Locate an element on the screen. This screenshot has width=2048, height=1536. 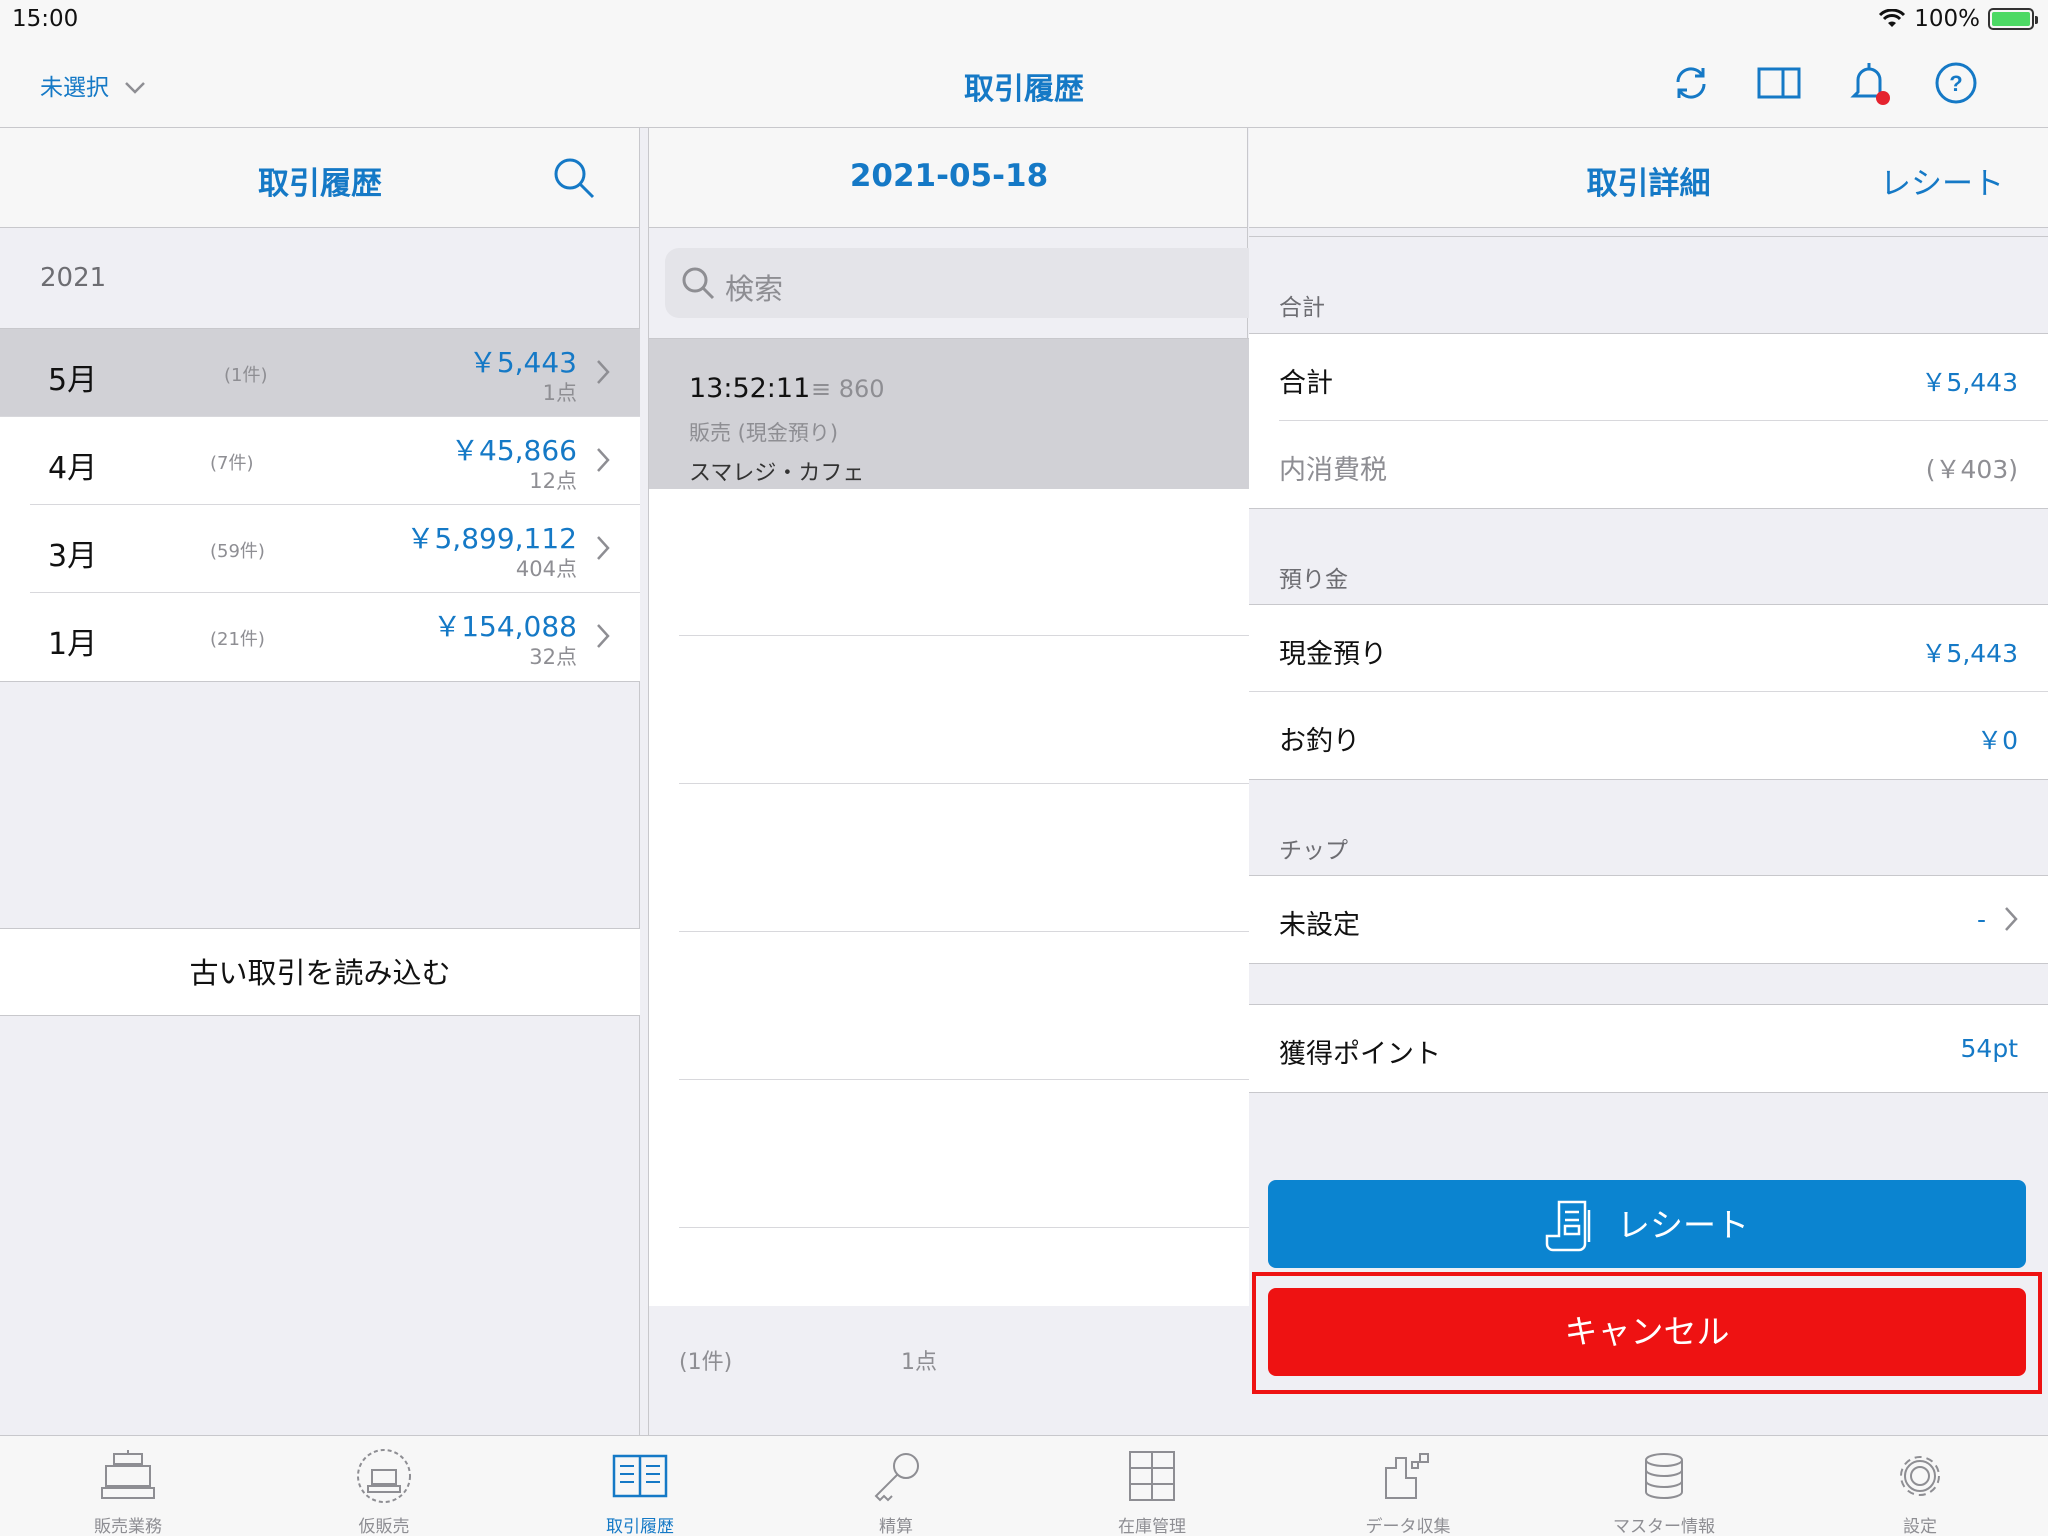
transaction-store: スマレジ・カフェ is located at coordinates (777, 473).